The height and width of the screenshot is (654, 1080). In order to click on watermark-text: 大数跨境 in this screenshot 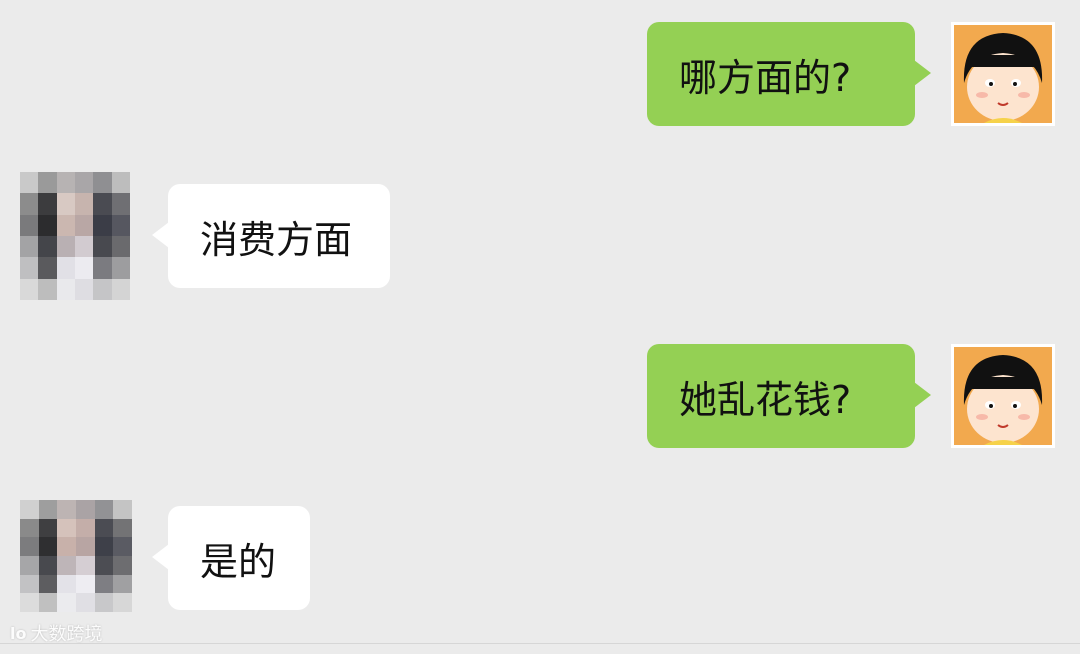, I will do `click(66, 634)`.